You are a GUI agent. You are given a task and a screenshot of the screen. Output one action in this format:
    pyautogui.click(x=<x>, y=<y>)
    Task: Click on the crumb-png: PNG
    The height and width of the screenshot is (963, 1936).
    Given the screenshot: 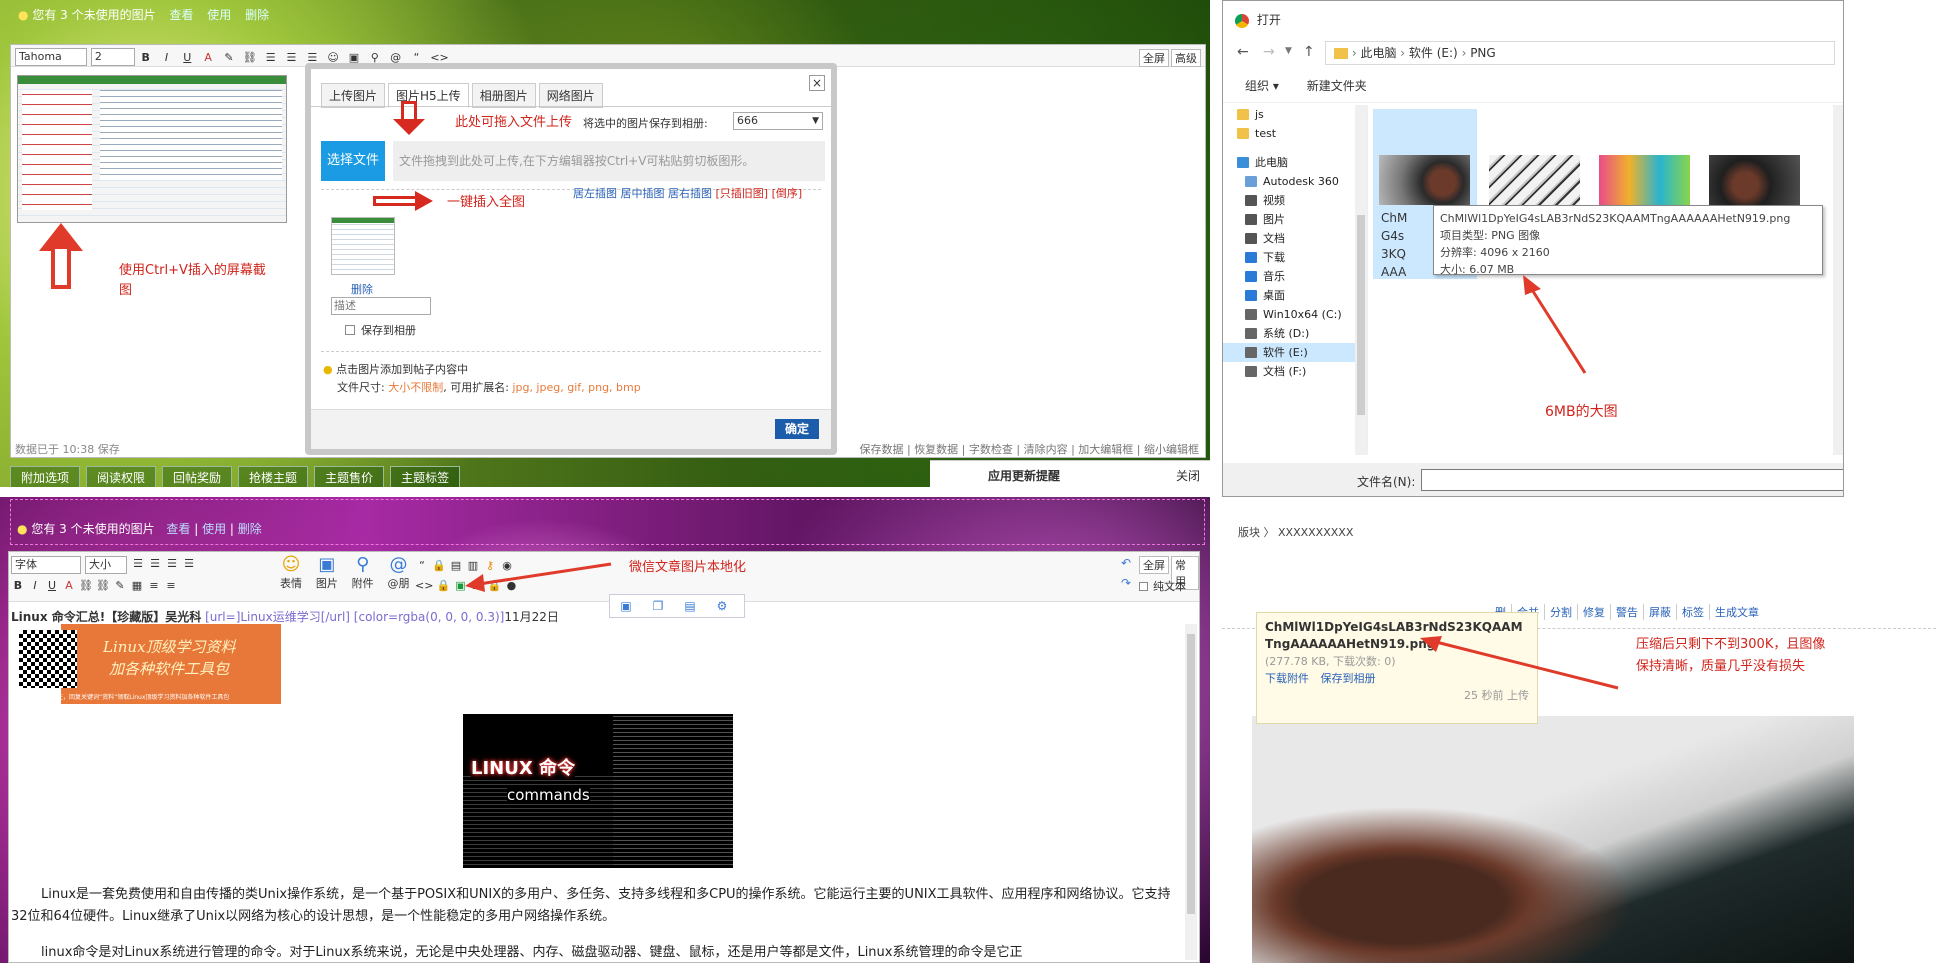 What is the action you would take?
    pyautogui.click(x=1483, y=53)
    